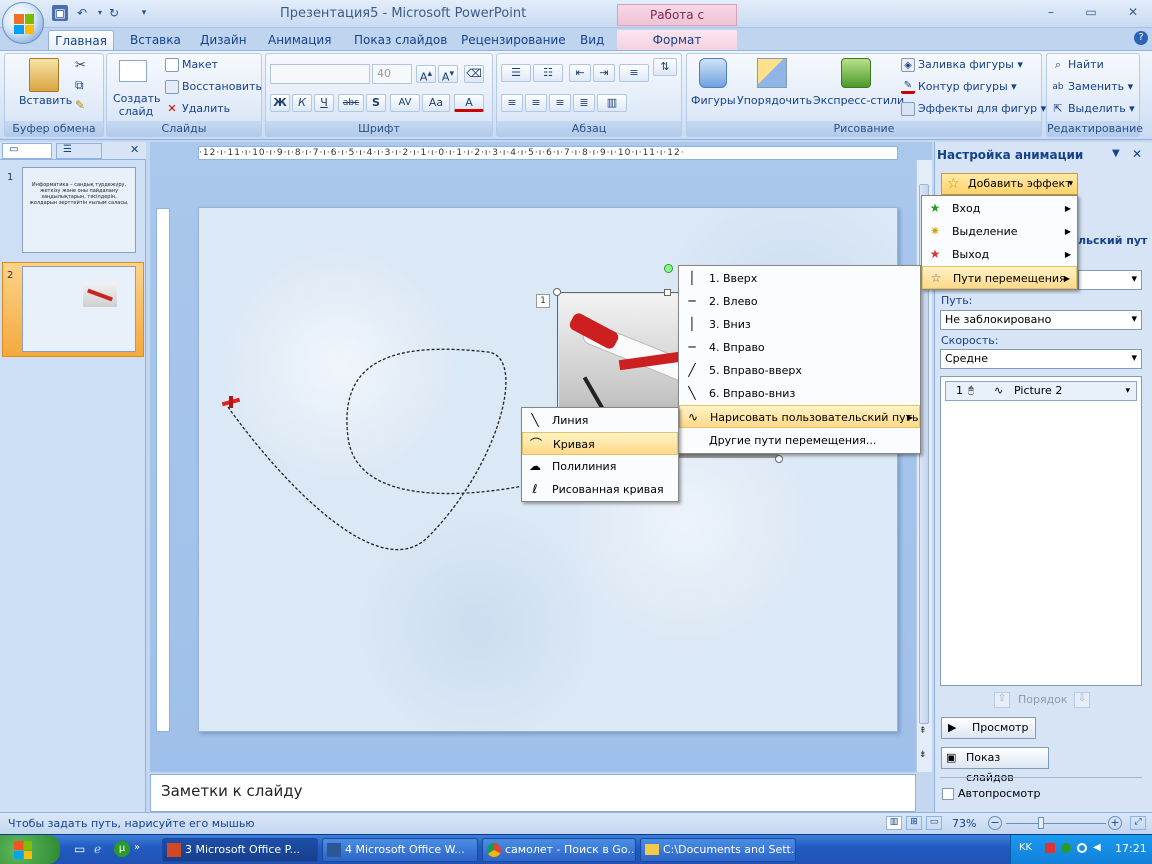  Describe the element at coordinates (533, 793) in the screenshot. I see `notes-box: Заметки к слайду` at that location.